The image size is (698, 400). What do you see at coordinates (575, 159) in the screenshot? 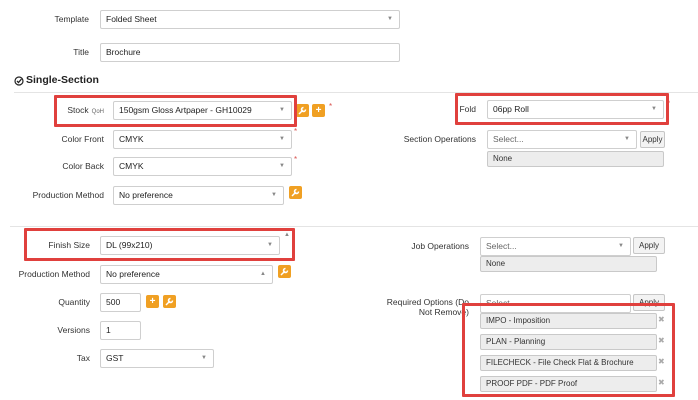
I see `section-operations-none: None` at bounding box center [575, 159].